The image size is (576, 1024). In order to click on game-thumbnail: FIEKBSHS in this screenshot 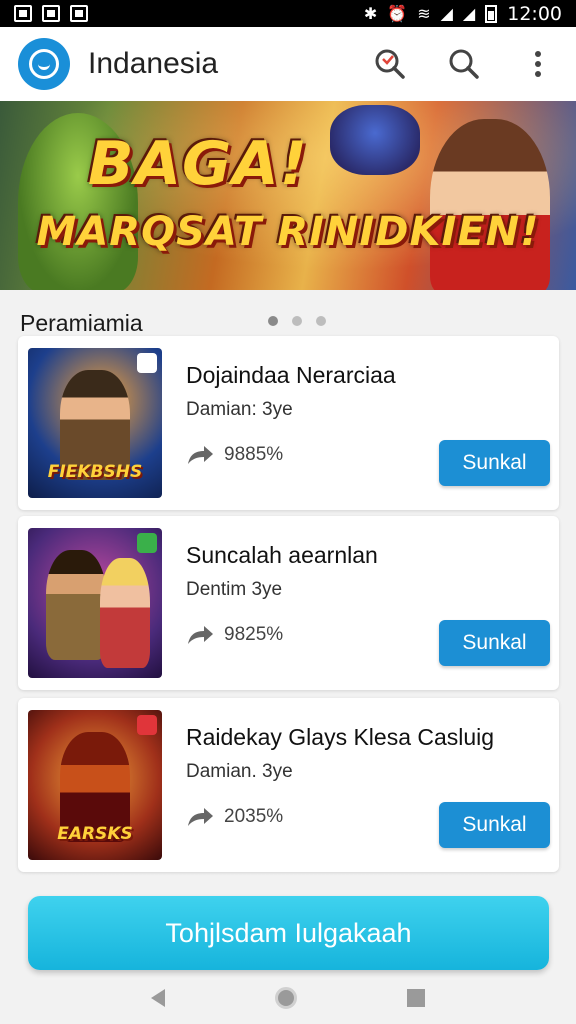, I will do `click(95, 423)`.